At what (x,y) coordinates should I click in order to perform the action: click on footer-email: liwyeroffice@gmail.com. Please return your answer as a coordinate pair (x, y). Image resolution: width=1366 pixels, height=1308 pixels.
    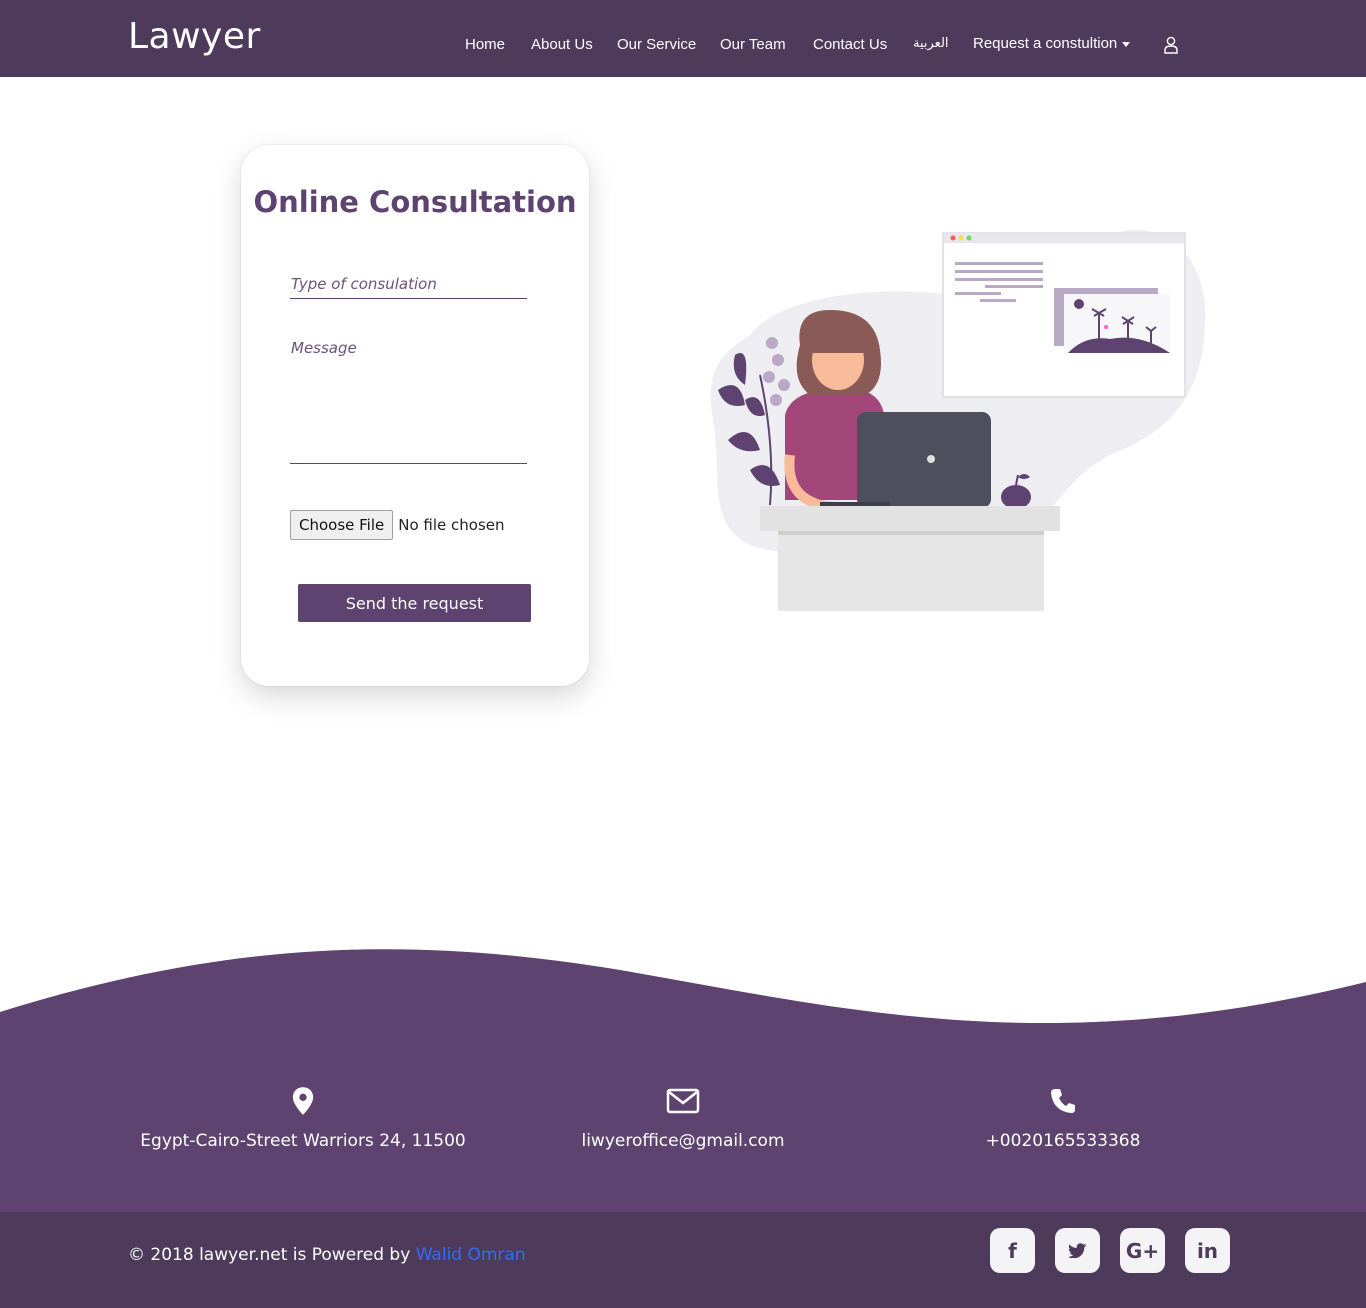
    Looking at the image, I should click on (683, 1118).